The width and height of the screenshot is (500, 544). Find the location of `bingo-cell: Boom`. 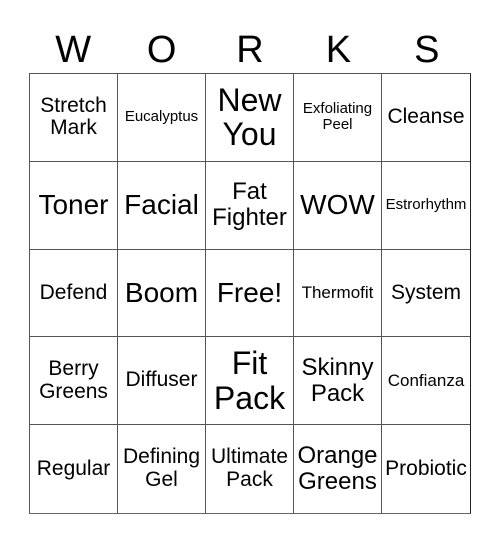

bingo-cell: Boom is located at coordinates (162, 293).